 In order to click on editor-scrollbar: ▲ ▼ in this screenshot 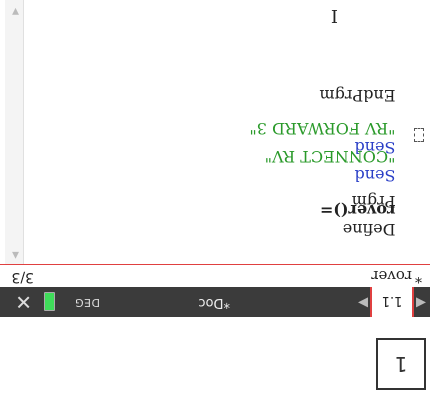, I will do `click(14, 132)`.